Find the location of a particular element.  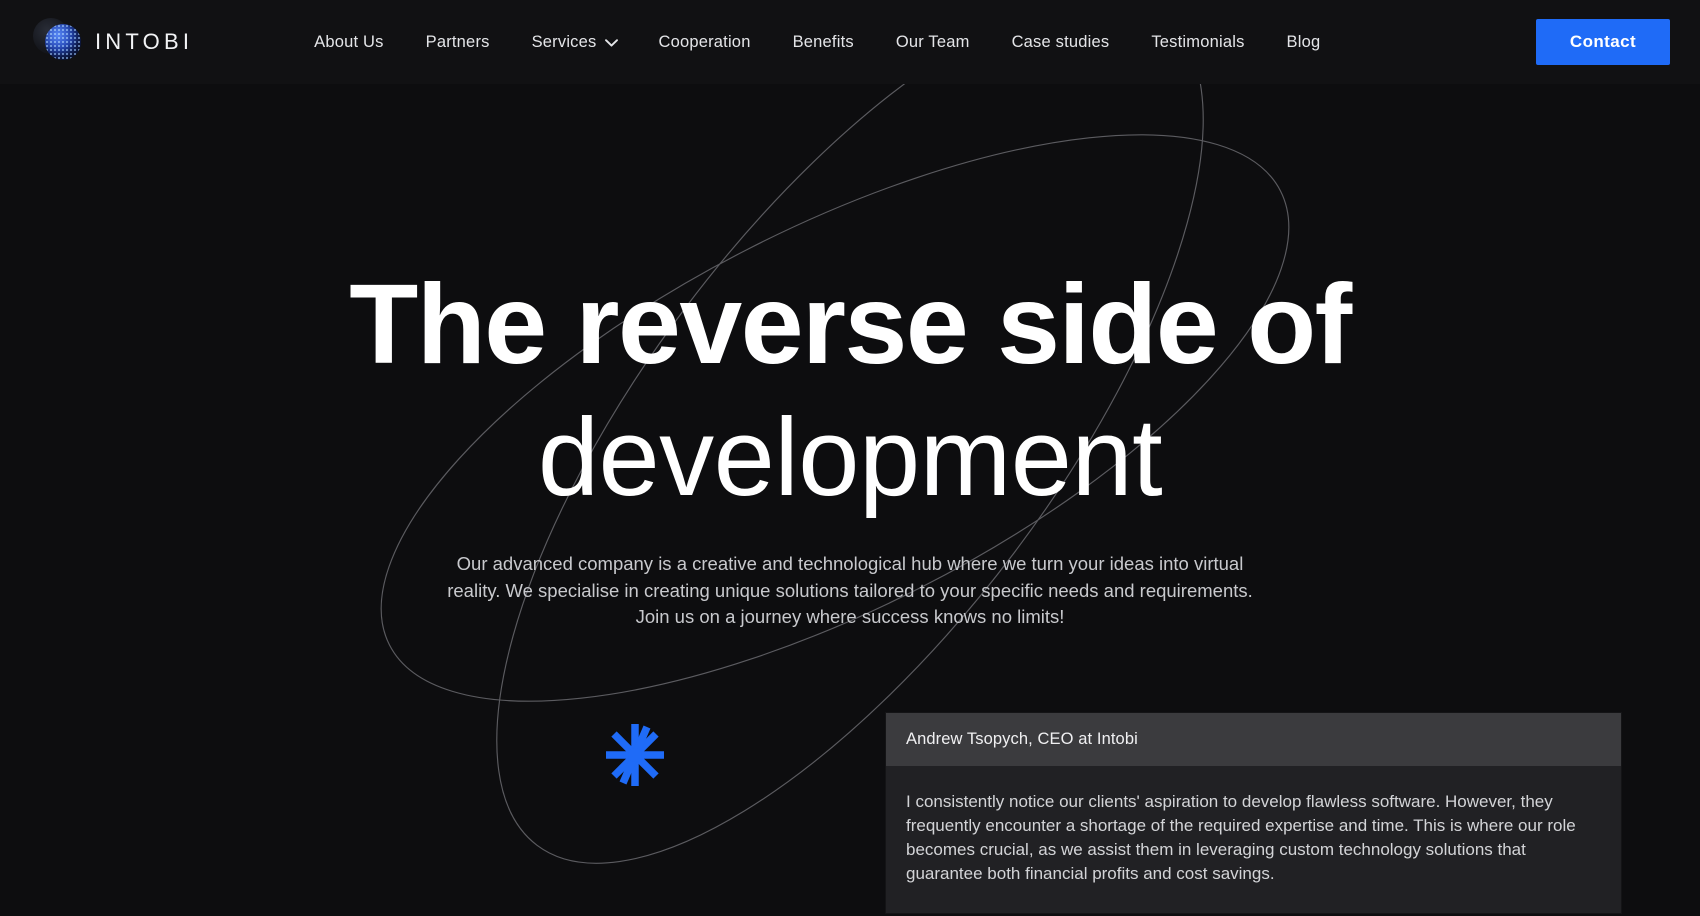

nav-link-label: Cooperation is located at coordinates (704, 41).